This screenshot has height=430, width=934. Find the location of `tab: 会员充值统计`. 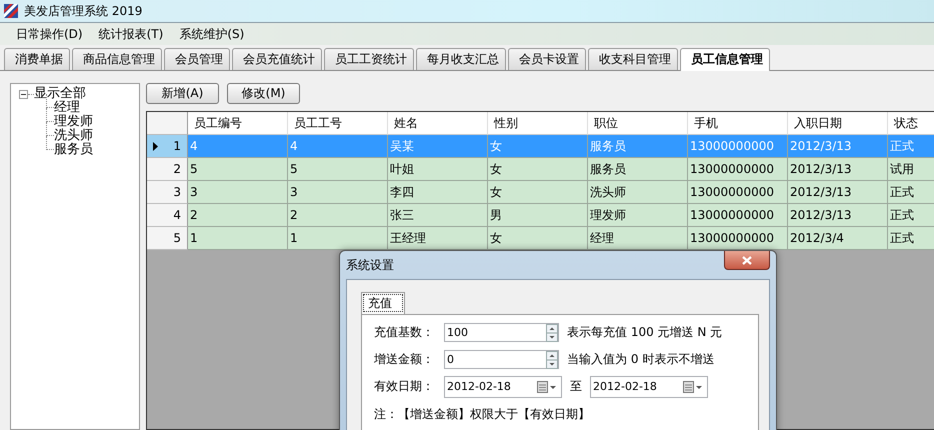

tab: 会员充值统计 is located at coordinates (277, 59).